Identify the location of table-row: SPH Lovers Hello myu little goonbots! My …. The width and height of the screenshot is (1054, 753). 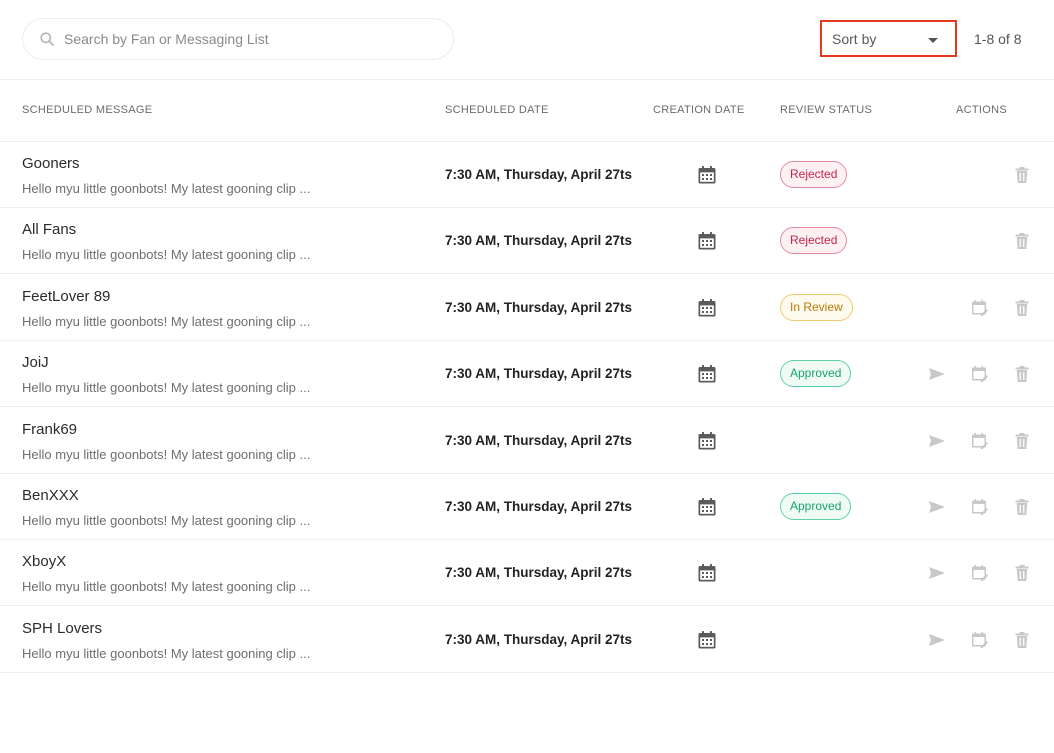
(527, 640).